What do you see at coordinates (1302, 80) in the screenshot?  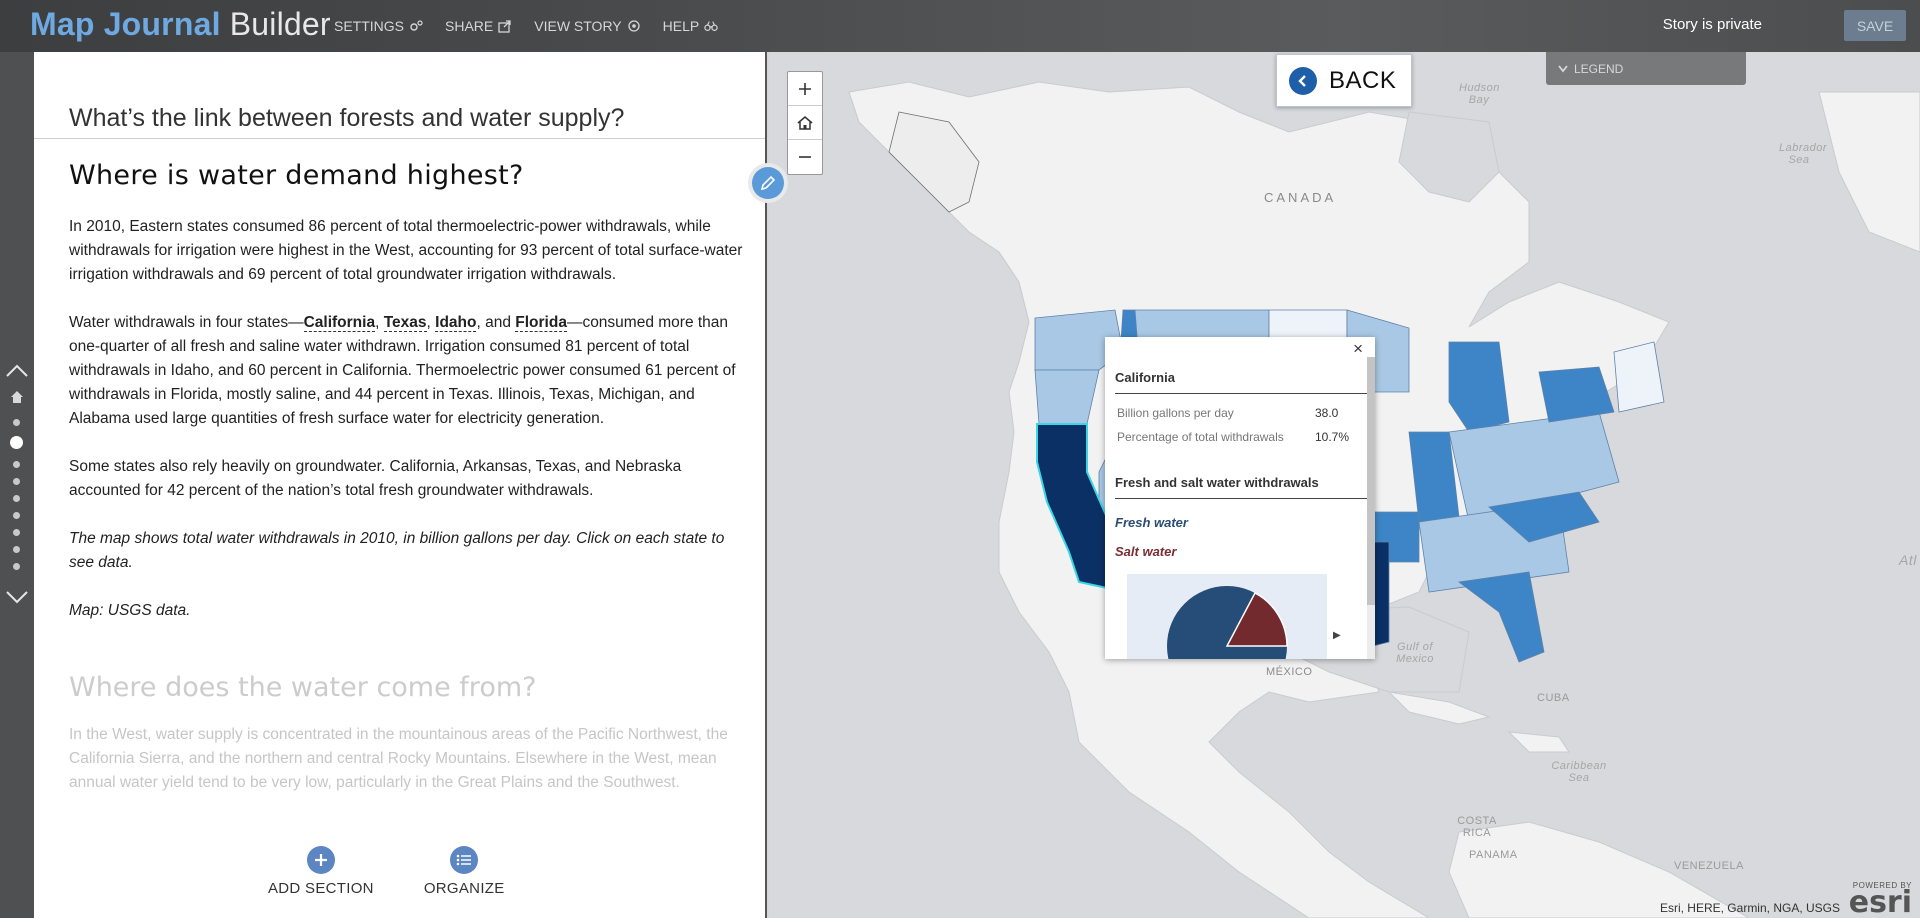 I see `chevron-left-icon` at bounding box center [1302, 80].